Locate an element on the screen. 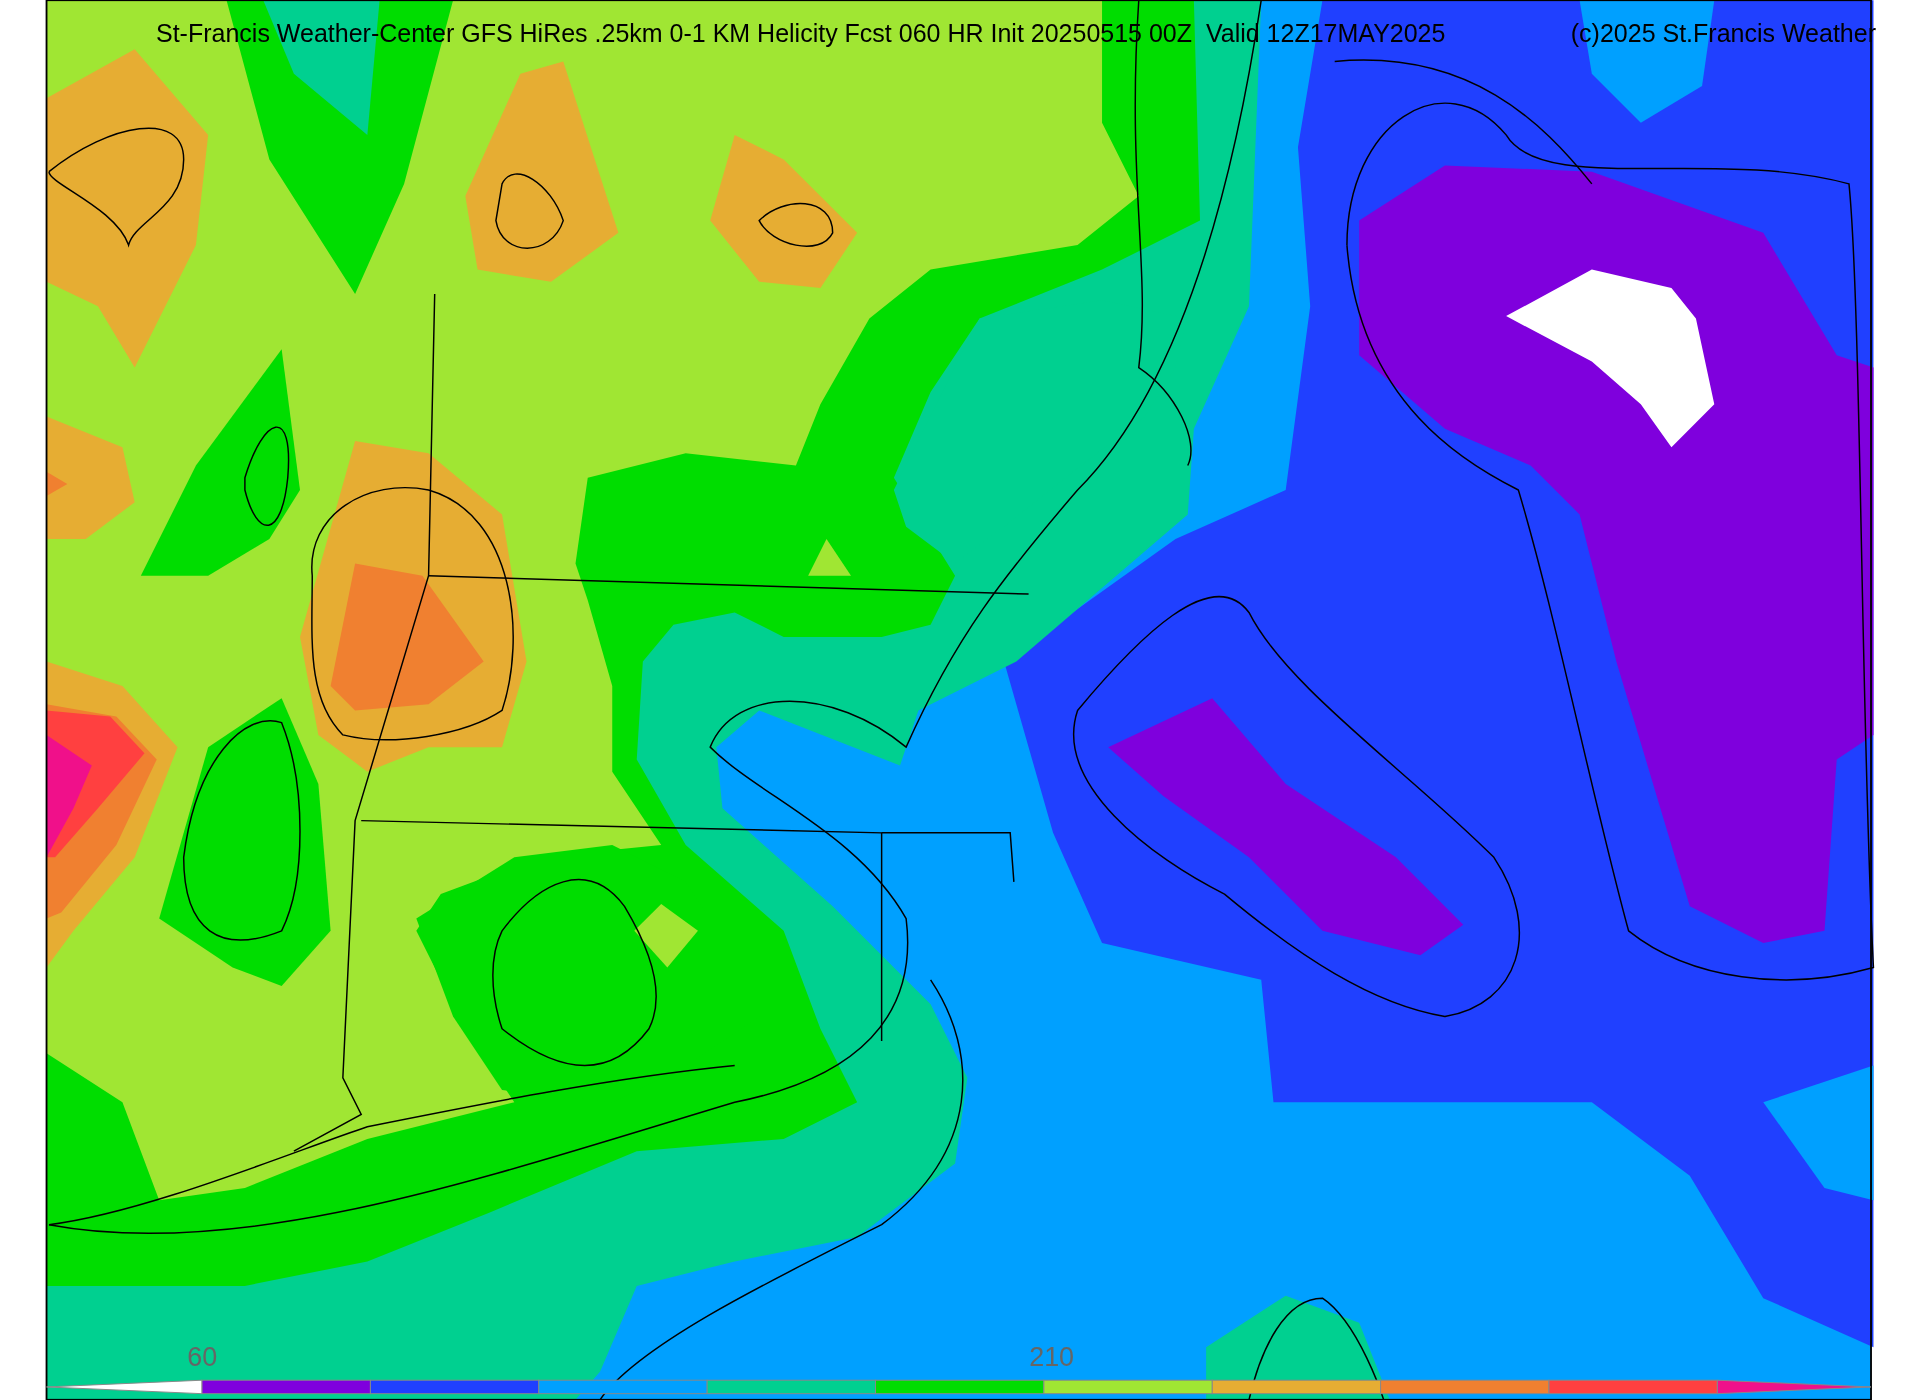 The height and width of the screenshot is (1400, 1920). colorbar-label: 210 is located at coordinates (1052, 1356).